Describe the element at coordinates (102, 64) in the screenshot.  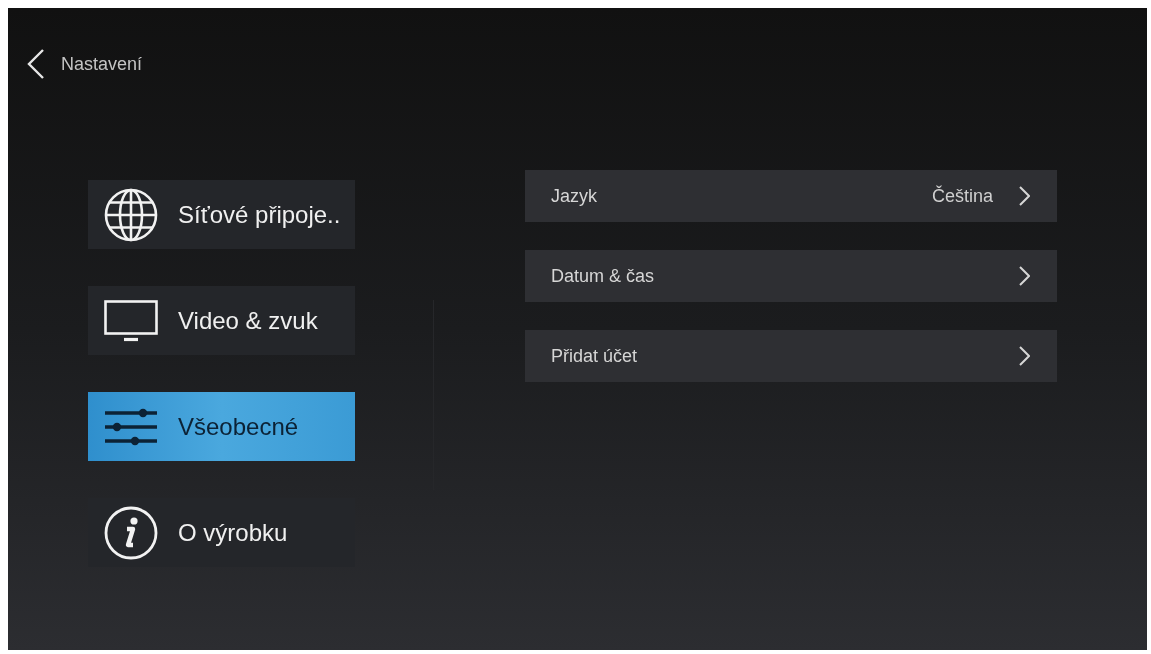
I see `screen-title: Nastavení` at that location.